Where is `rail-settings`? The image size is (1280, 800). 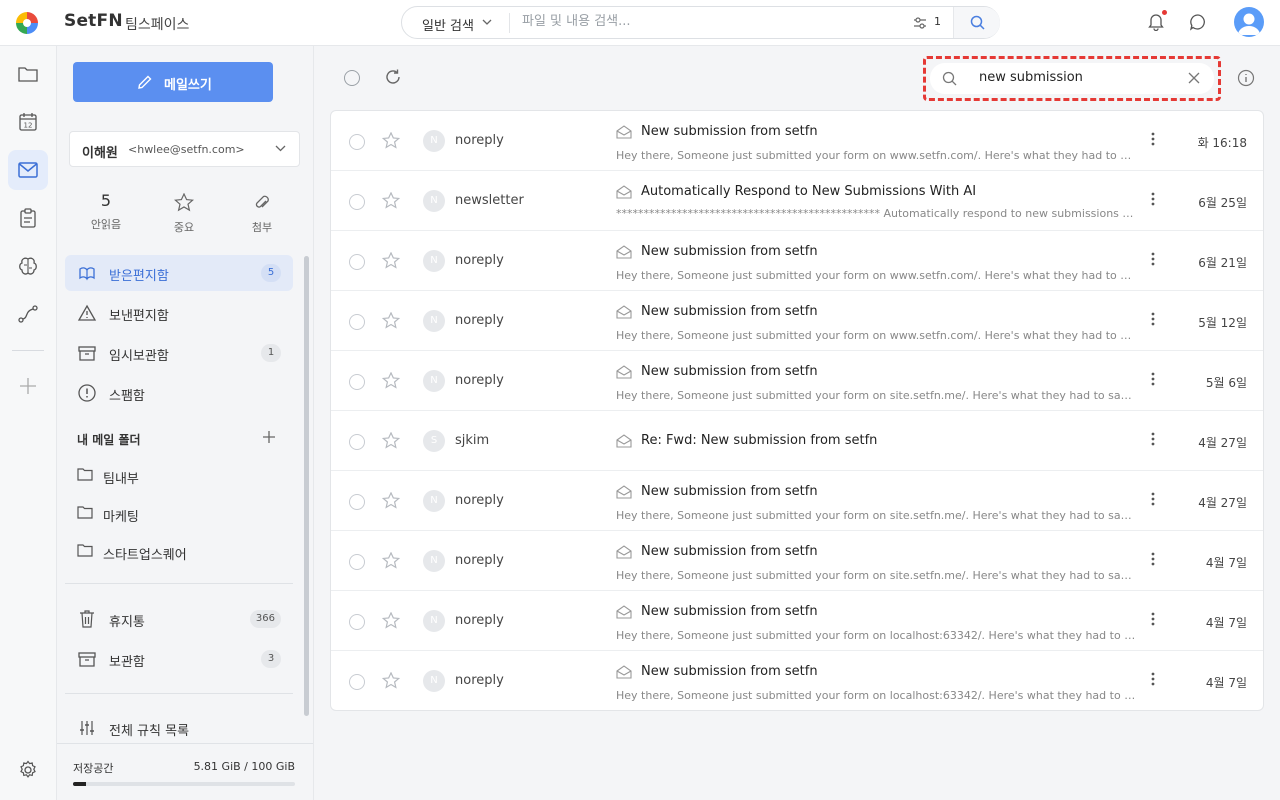
rail-settings is located at coordinates (28, 770).